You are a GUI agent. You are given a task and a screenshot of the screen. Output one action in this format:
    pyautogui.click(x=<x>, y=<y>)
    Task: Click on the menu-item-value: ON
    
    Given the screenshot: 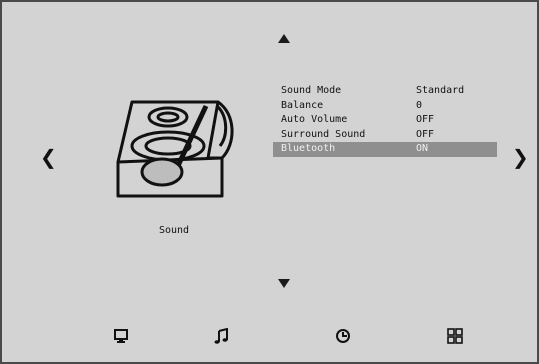 What is the action you would take?
    pyautogui.click(x=422, y=148)
    